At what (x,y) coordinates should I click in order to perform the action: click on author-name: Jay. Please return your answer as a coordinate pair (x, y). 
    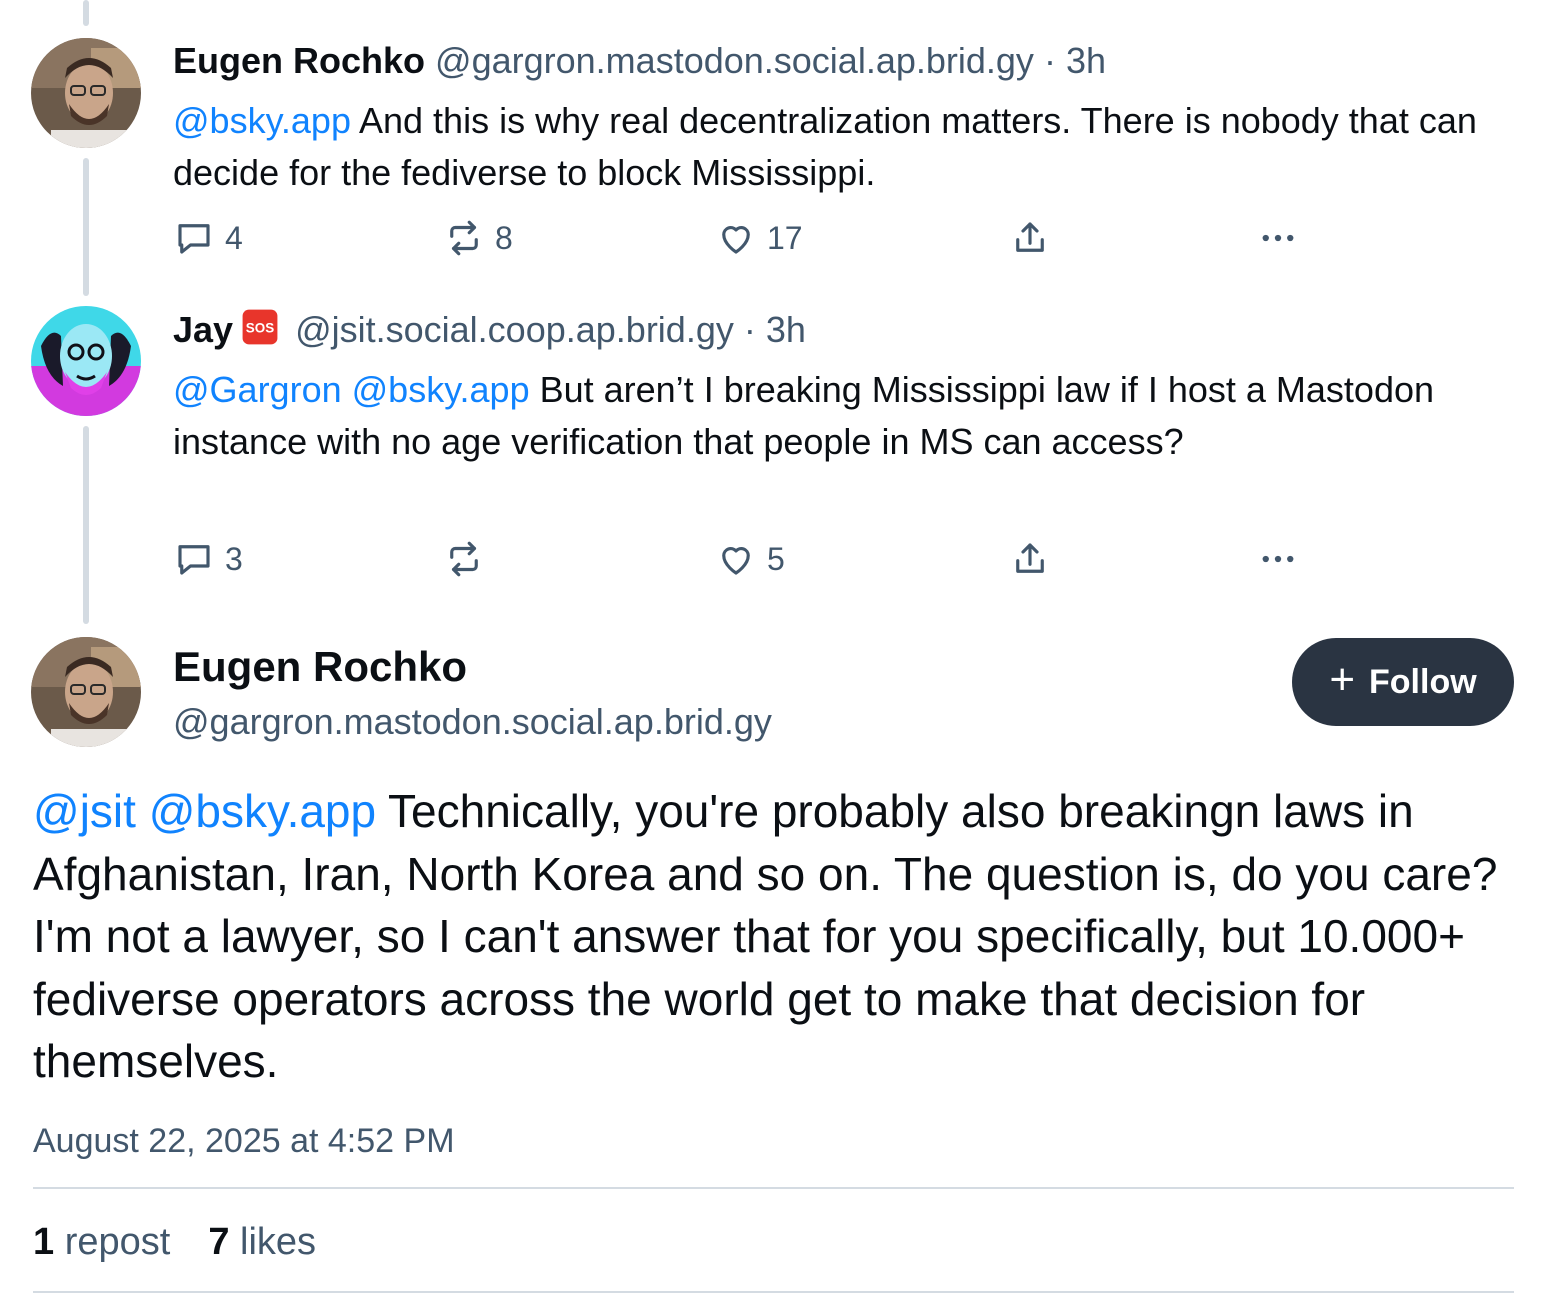
    Looking at the image, I should click on (203, 329).